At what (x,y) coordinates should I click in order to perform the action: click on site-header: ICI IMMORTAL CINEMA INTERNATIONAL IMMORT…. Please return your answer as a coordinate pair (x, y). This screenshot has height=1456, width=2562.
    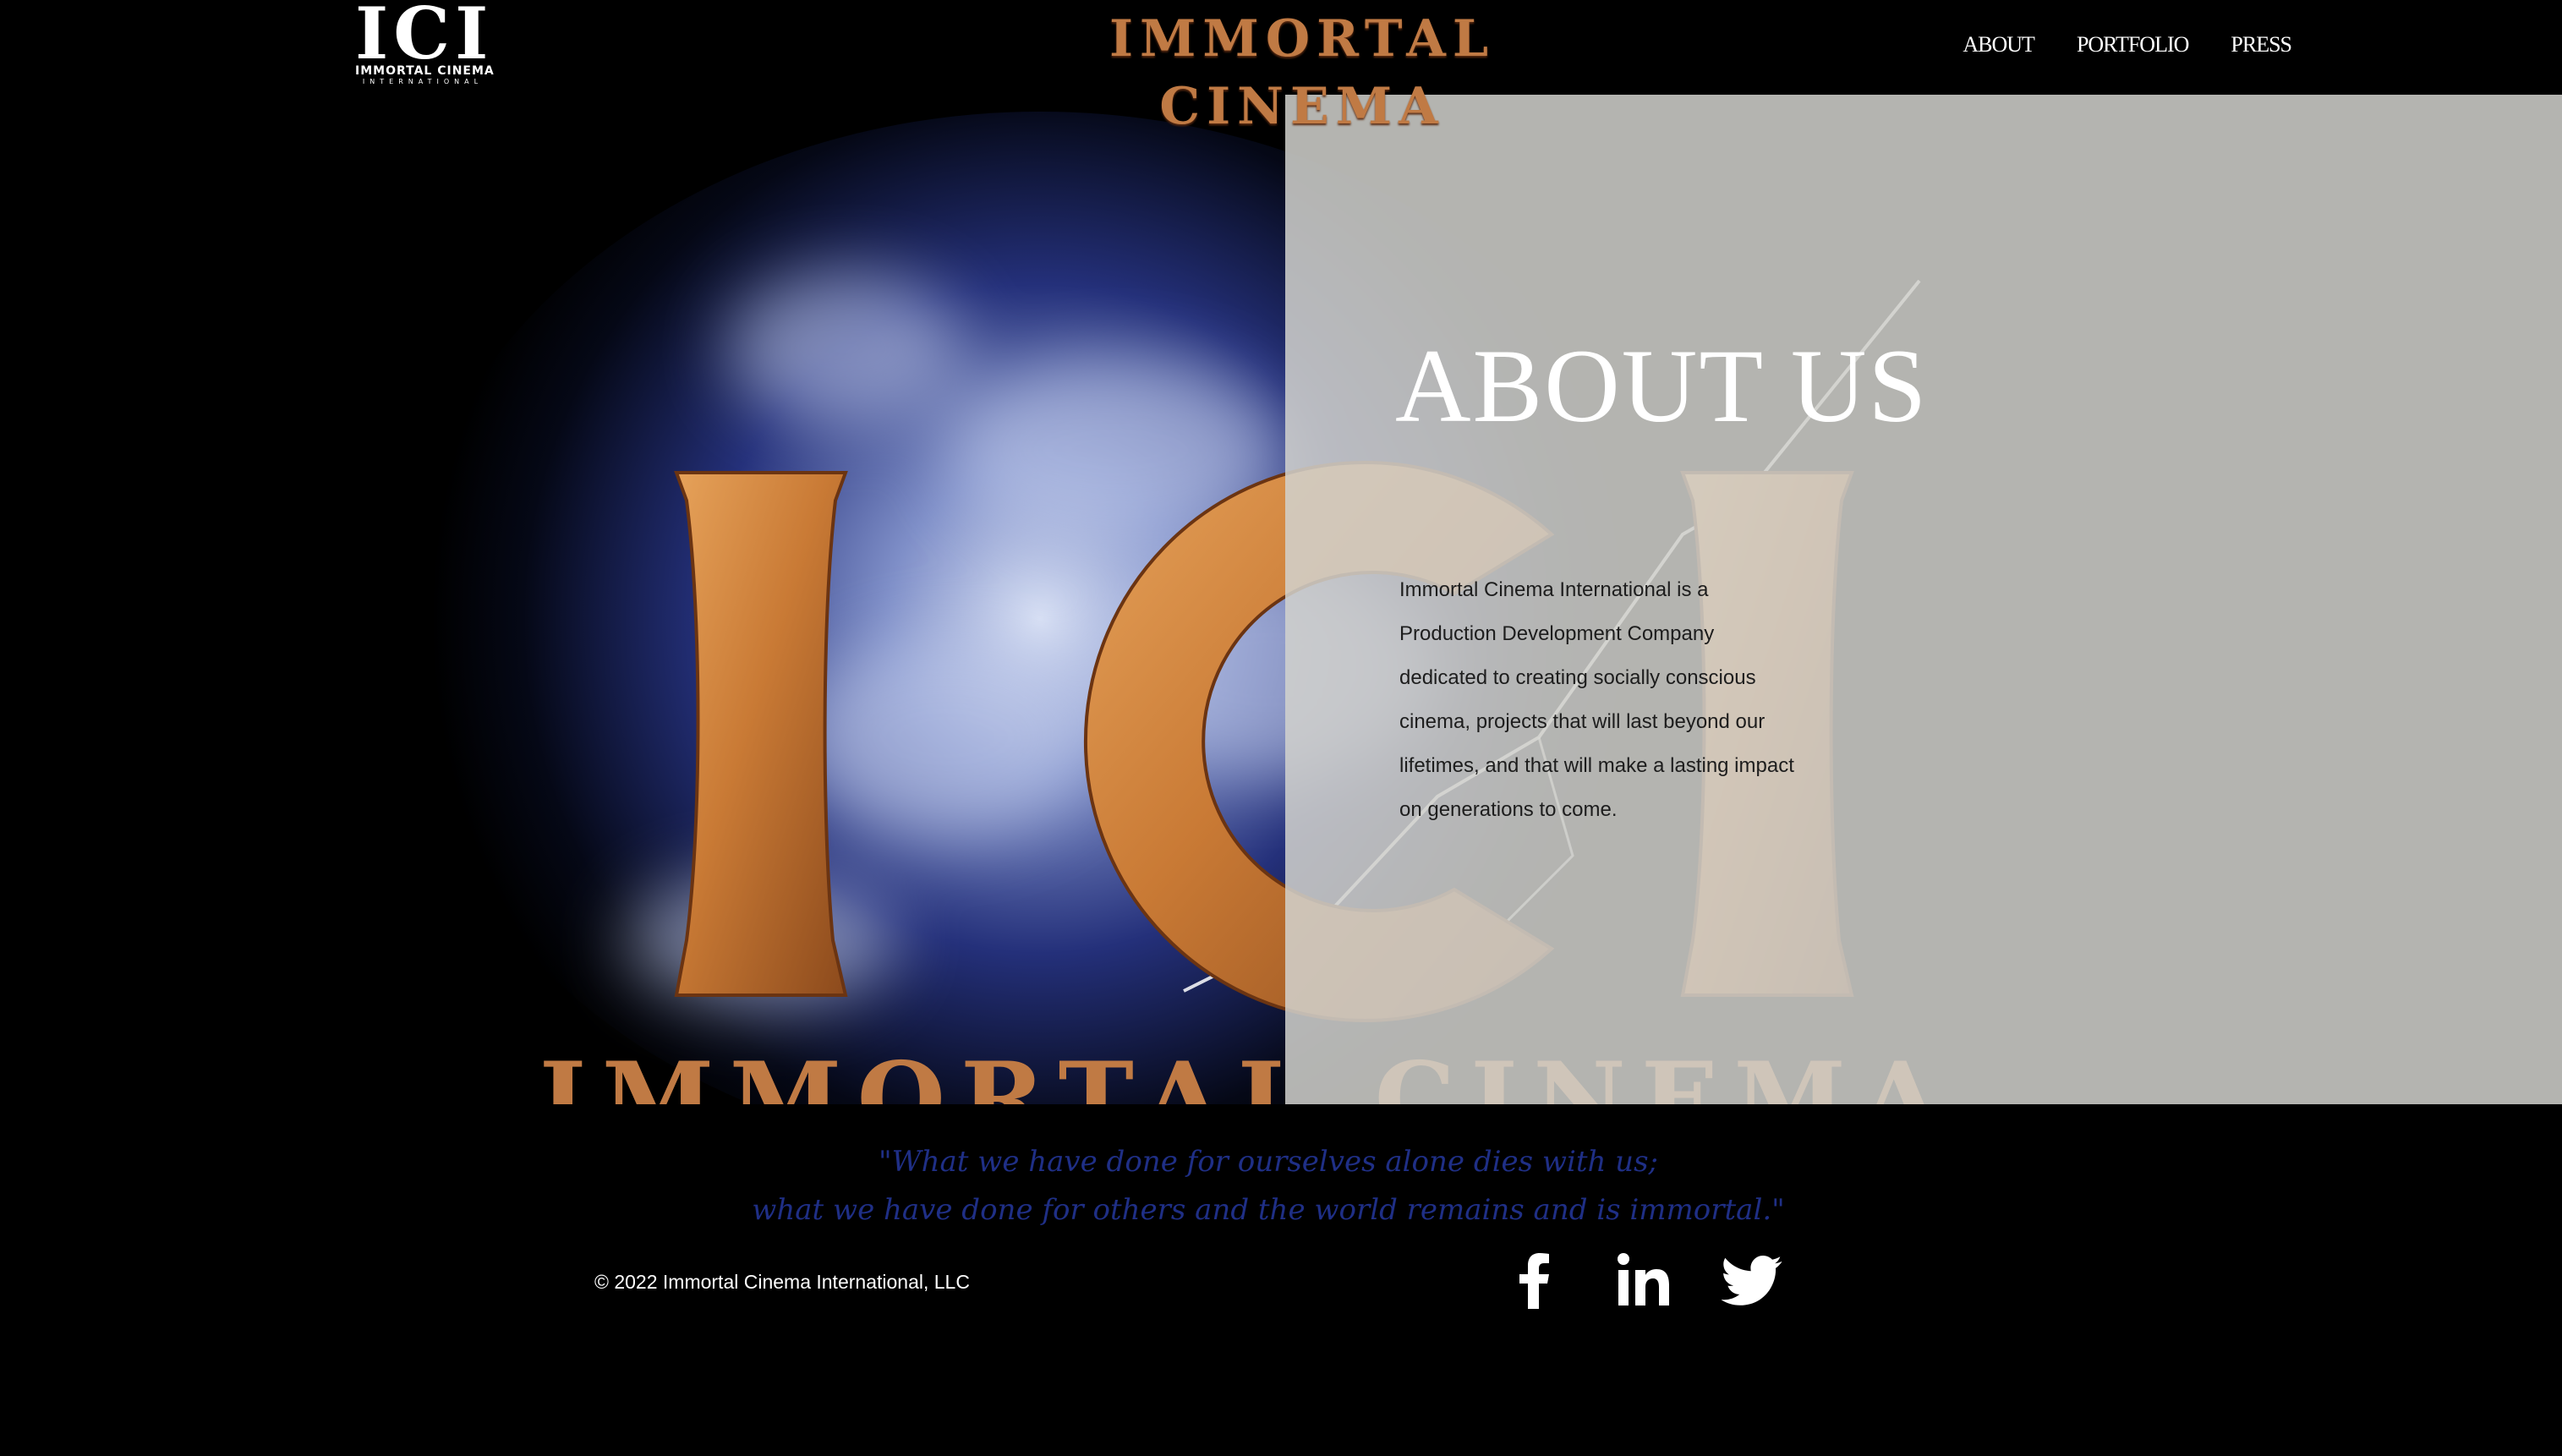
    Looking at the image, I should click on (1281, 68).